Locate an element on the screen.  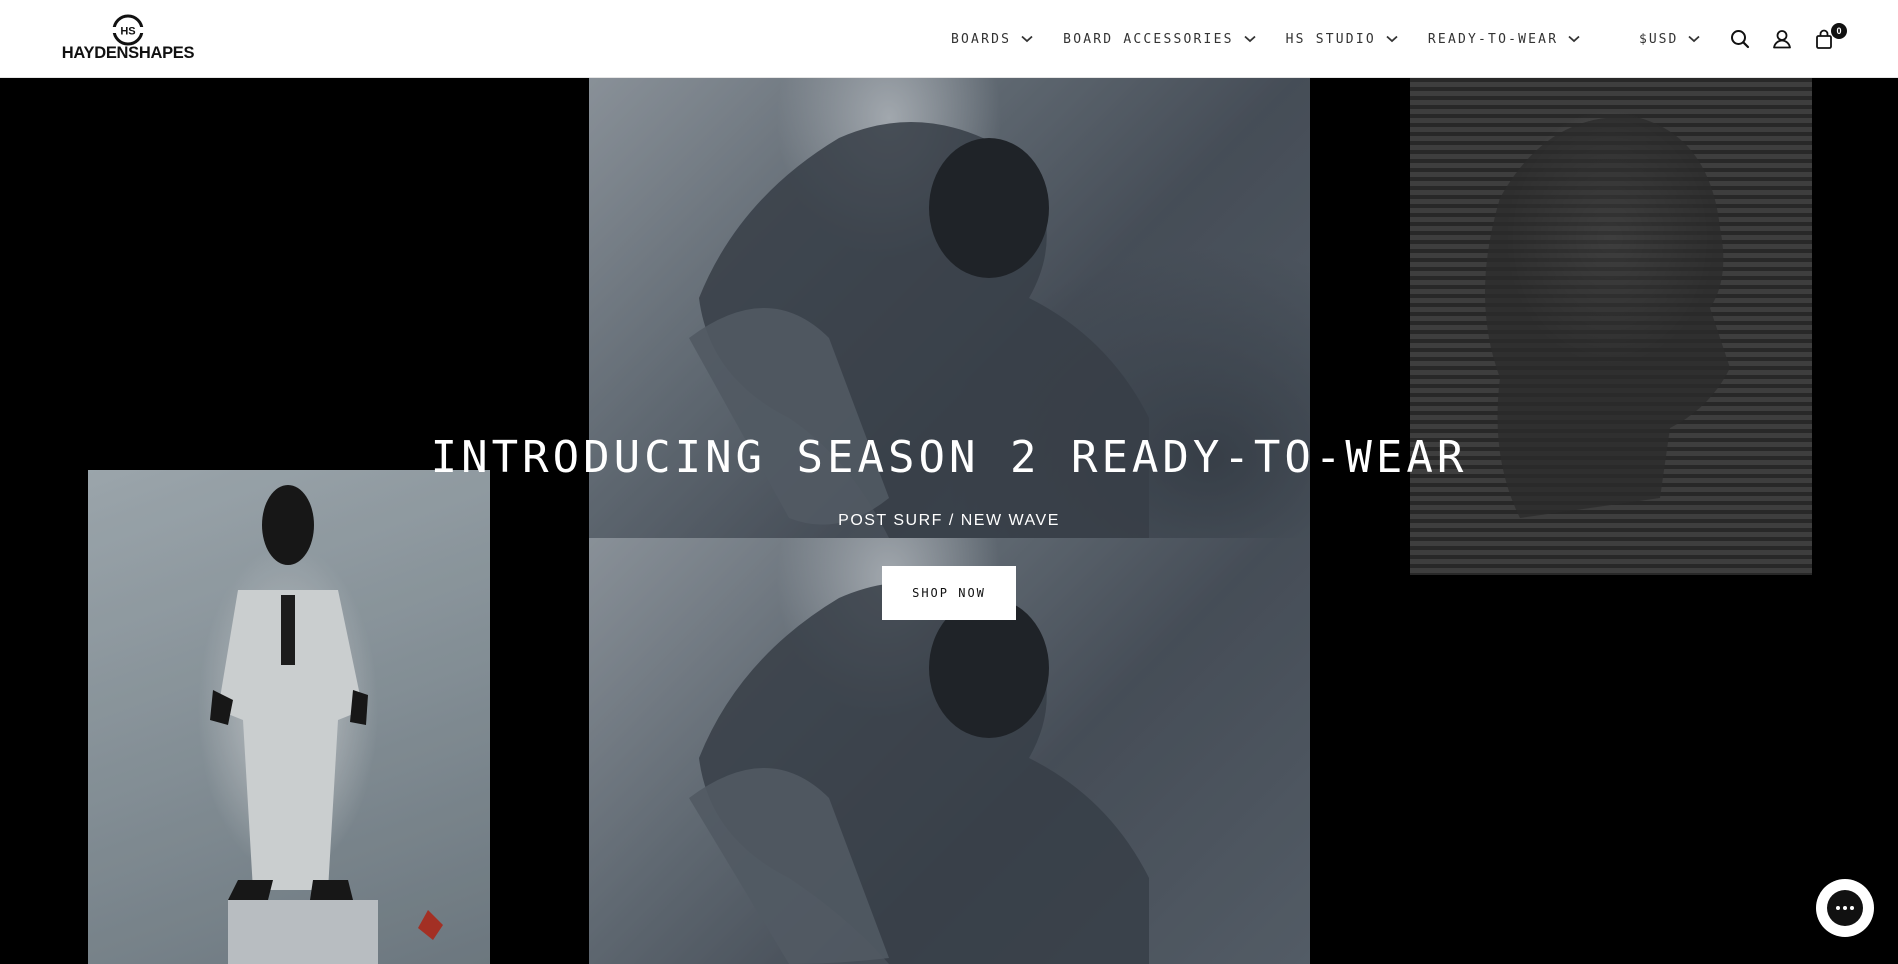
cart-count-badge: 0 is located at coordinates (1839, 31).